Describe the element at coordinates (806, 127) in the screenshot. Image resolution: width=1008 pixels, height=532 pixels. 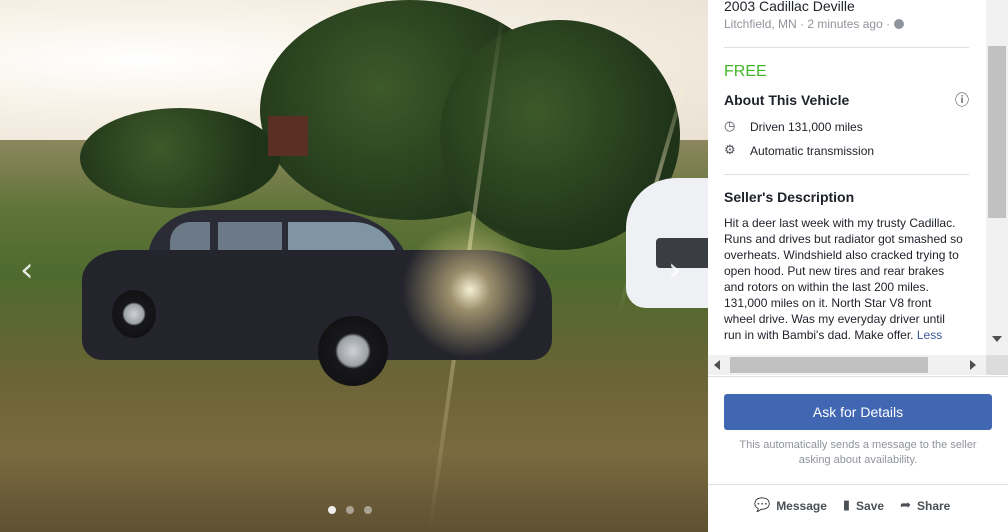
I see `spec-label: Driven 131,000 miles` at that location.